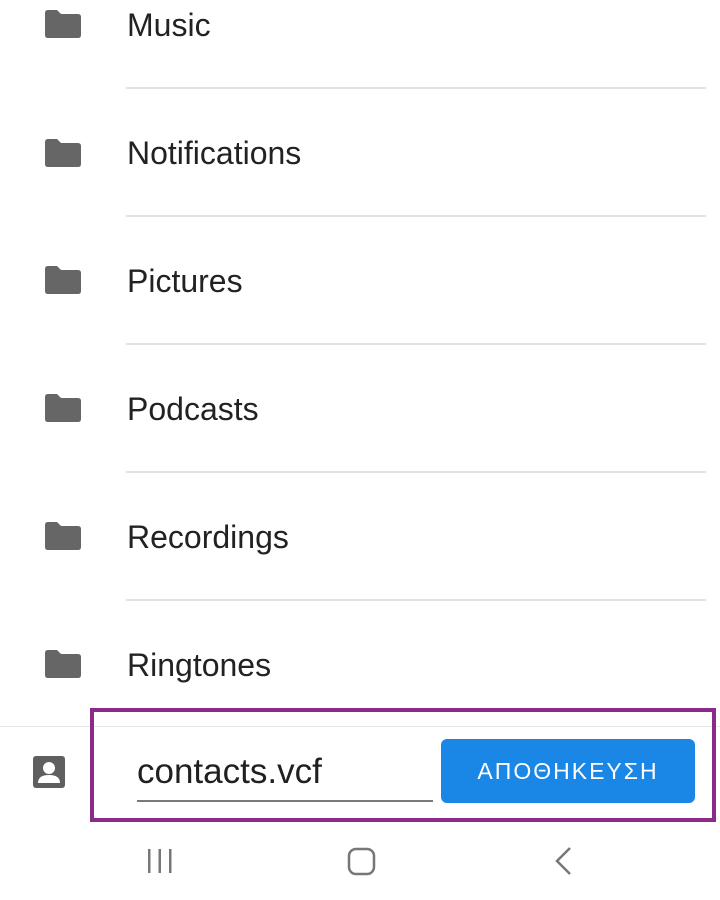 The width and height of the screenshot is (720, 900). What do you see at coordinates (160, 862) in the screenshot?
I see `recents-icon` at bounding box center [160, 862].